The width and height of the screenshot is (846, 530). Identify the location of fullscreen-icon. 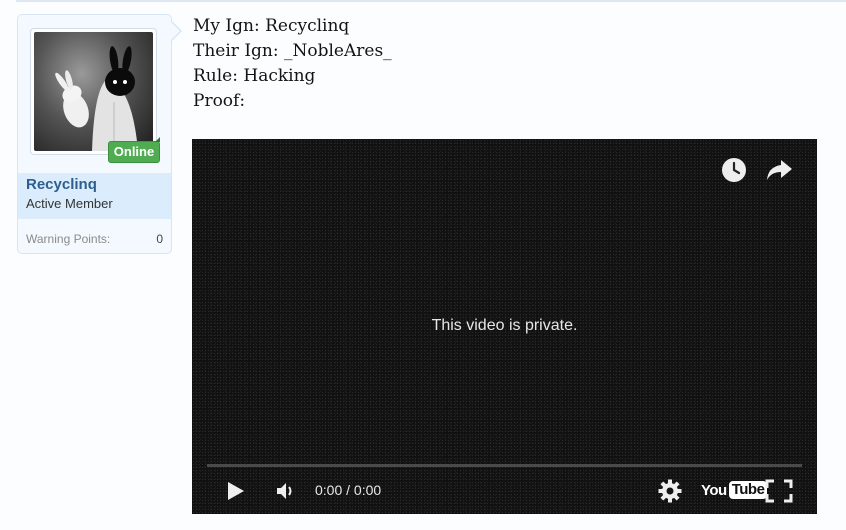
(779, 491).